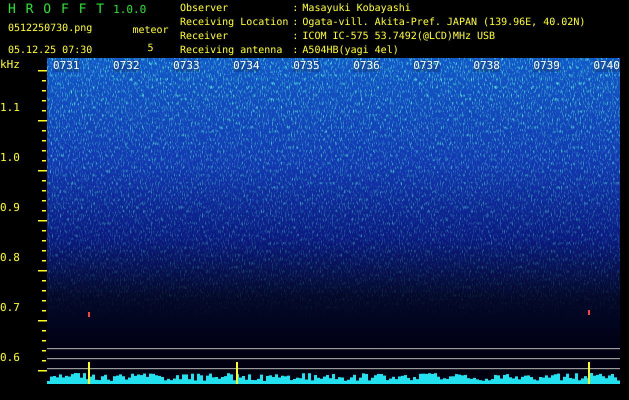  What do you see at coordinates (10, 308) in the screenshot?
I see `axis-label: 0.7` at bounding box center [10, 308].